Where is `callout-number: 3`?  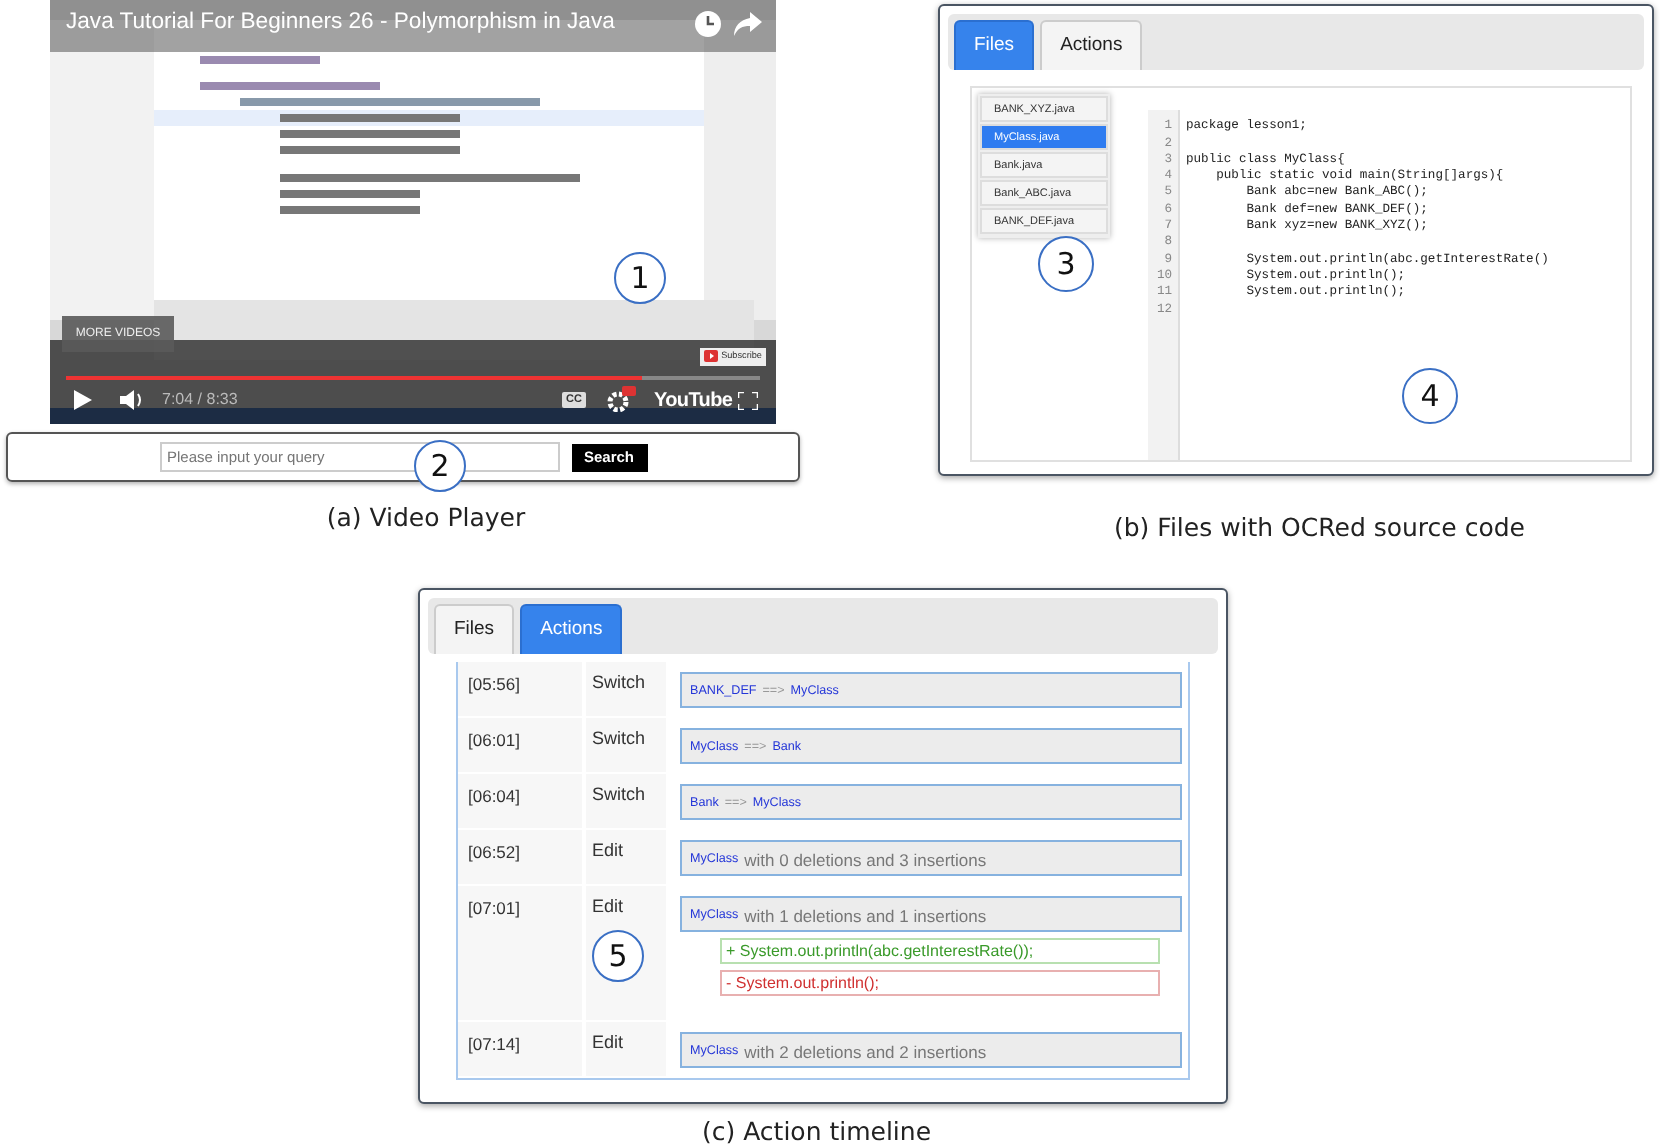
callout-number: 3 is located at coordinates (1066, 264).